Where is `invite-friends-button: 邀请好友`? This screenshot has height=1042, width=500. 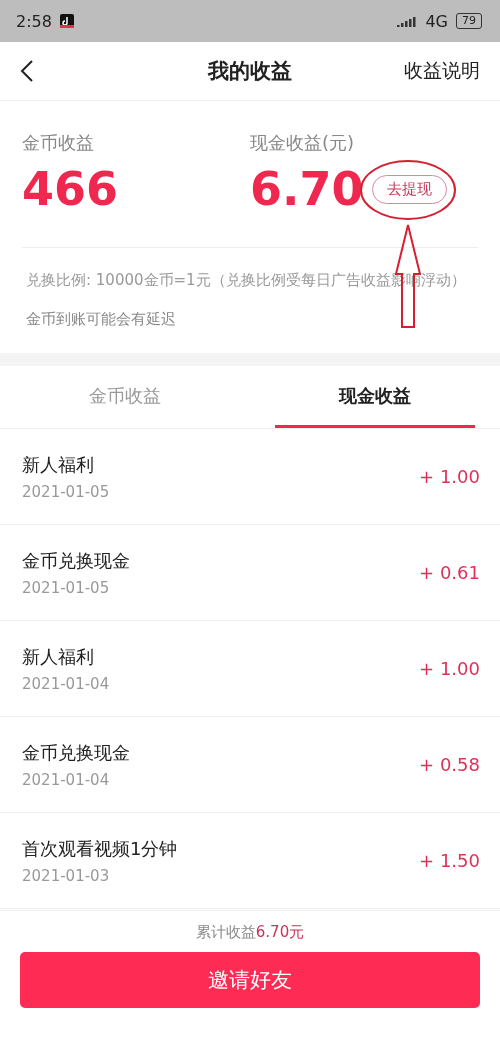
invite-friends-button: 邀请好友 is located at coordinates (250, 980).